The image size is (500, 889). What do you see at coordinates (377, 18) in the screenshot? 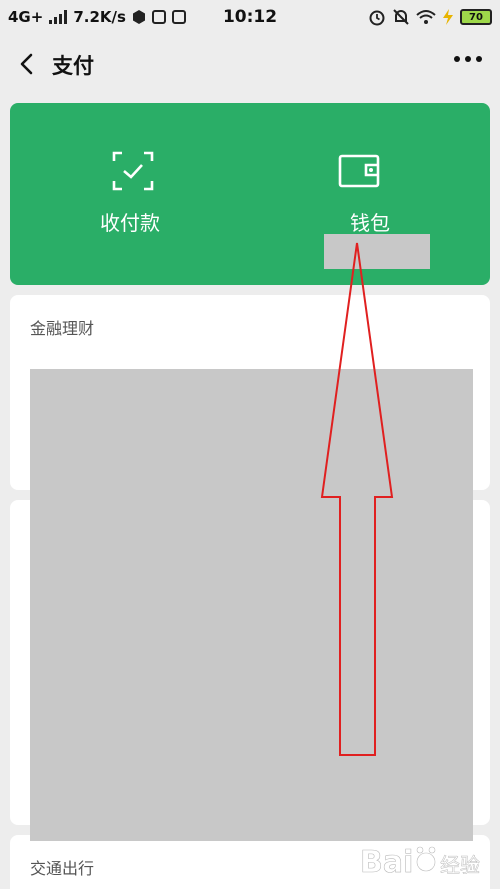
I see `alarm-icon` at bounding box center [377, 18].